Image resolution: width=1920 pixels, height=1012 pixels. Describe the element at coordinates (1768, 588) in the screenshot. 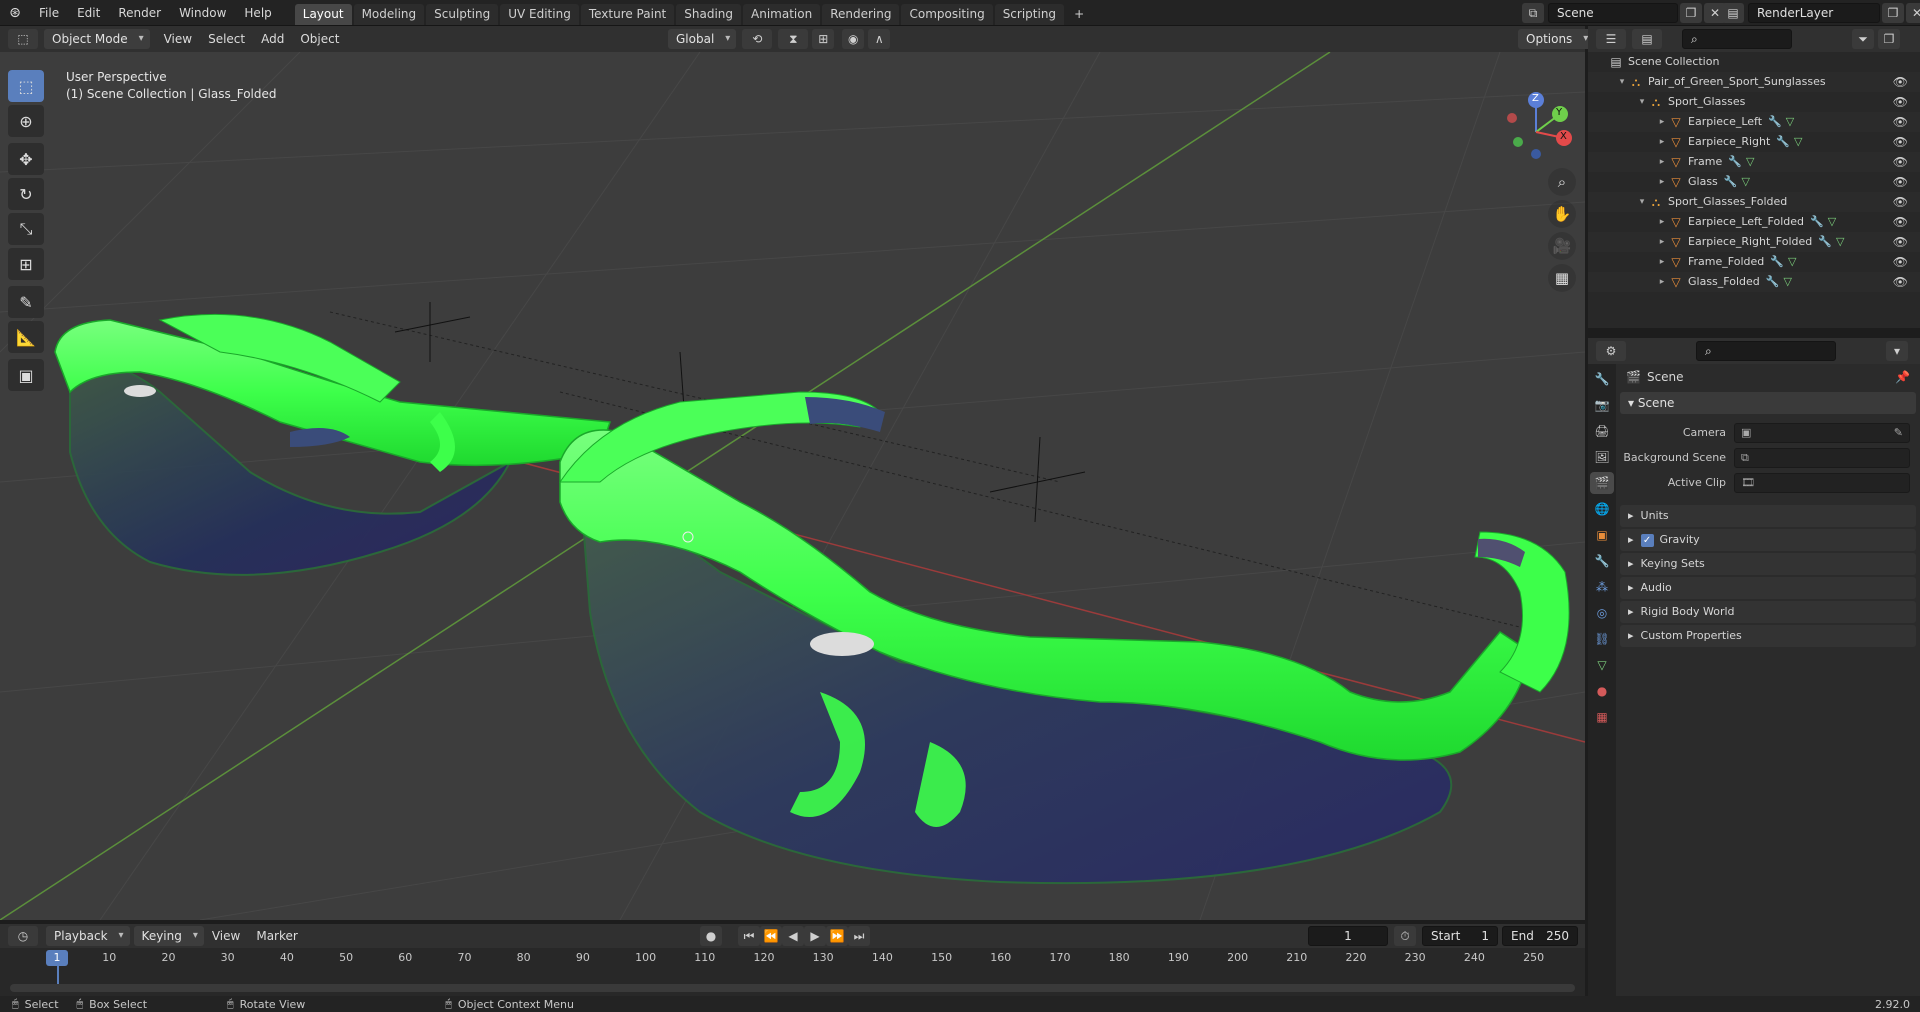

I see `audio-panel: ▸ Audio` at that location.